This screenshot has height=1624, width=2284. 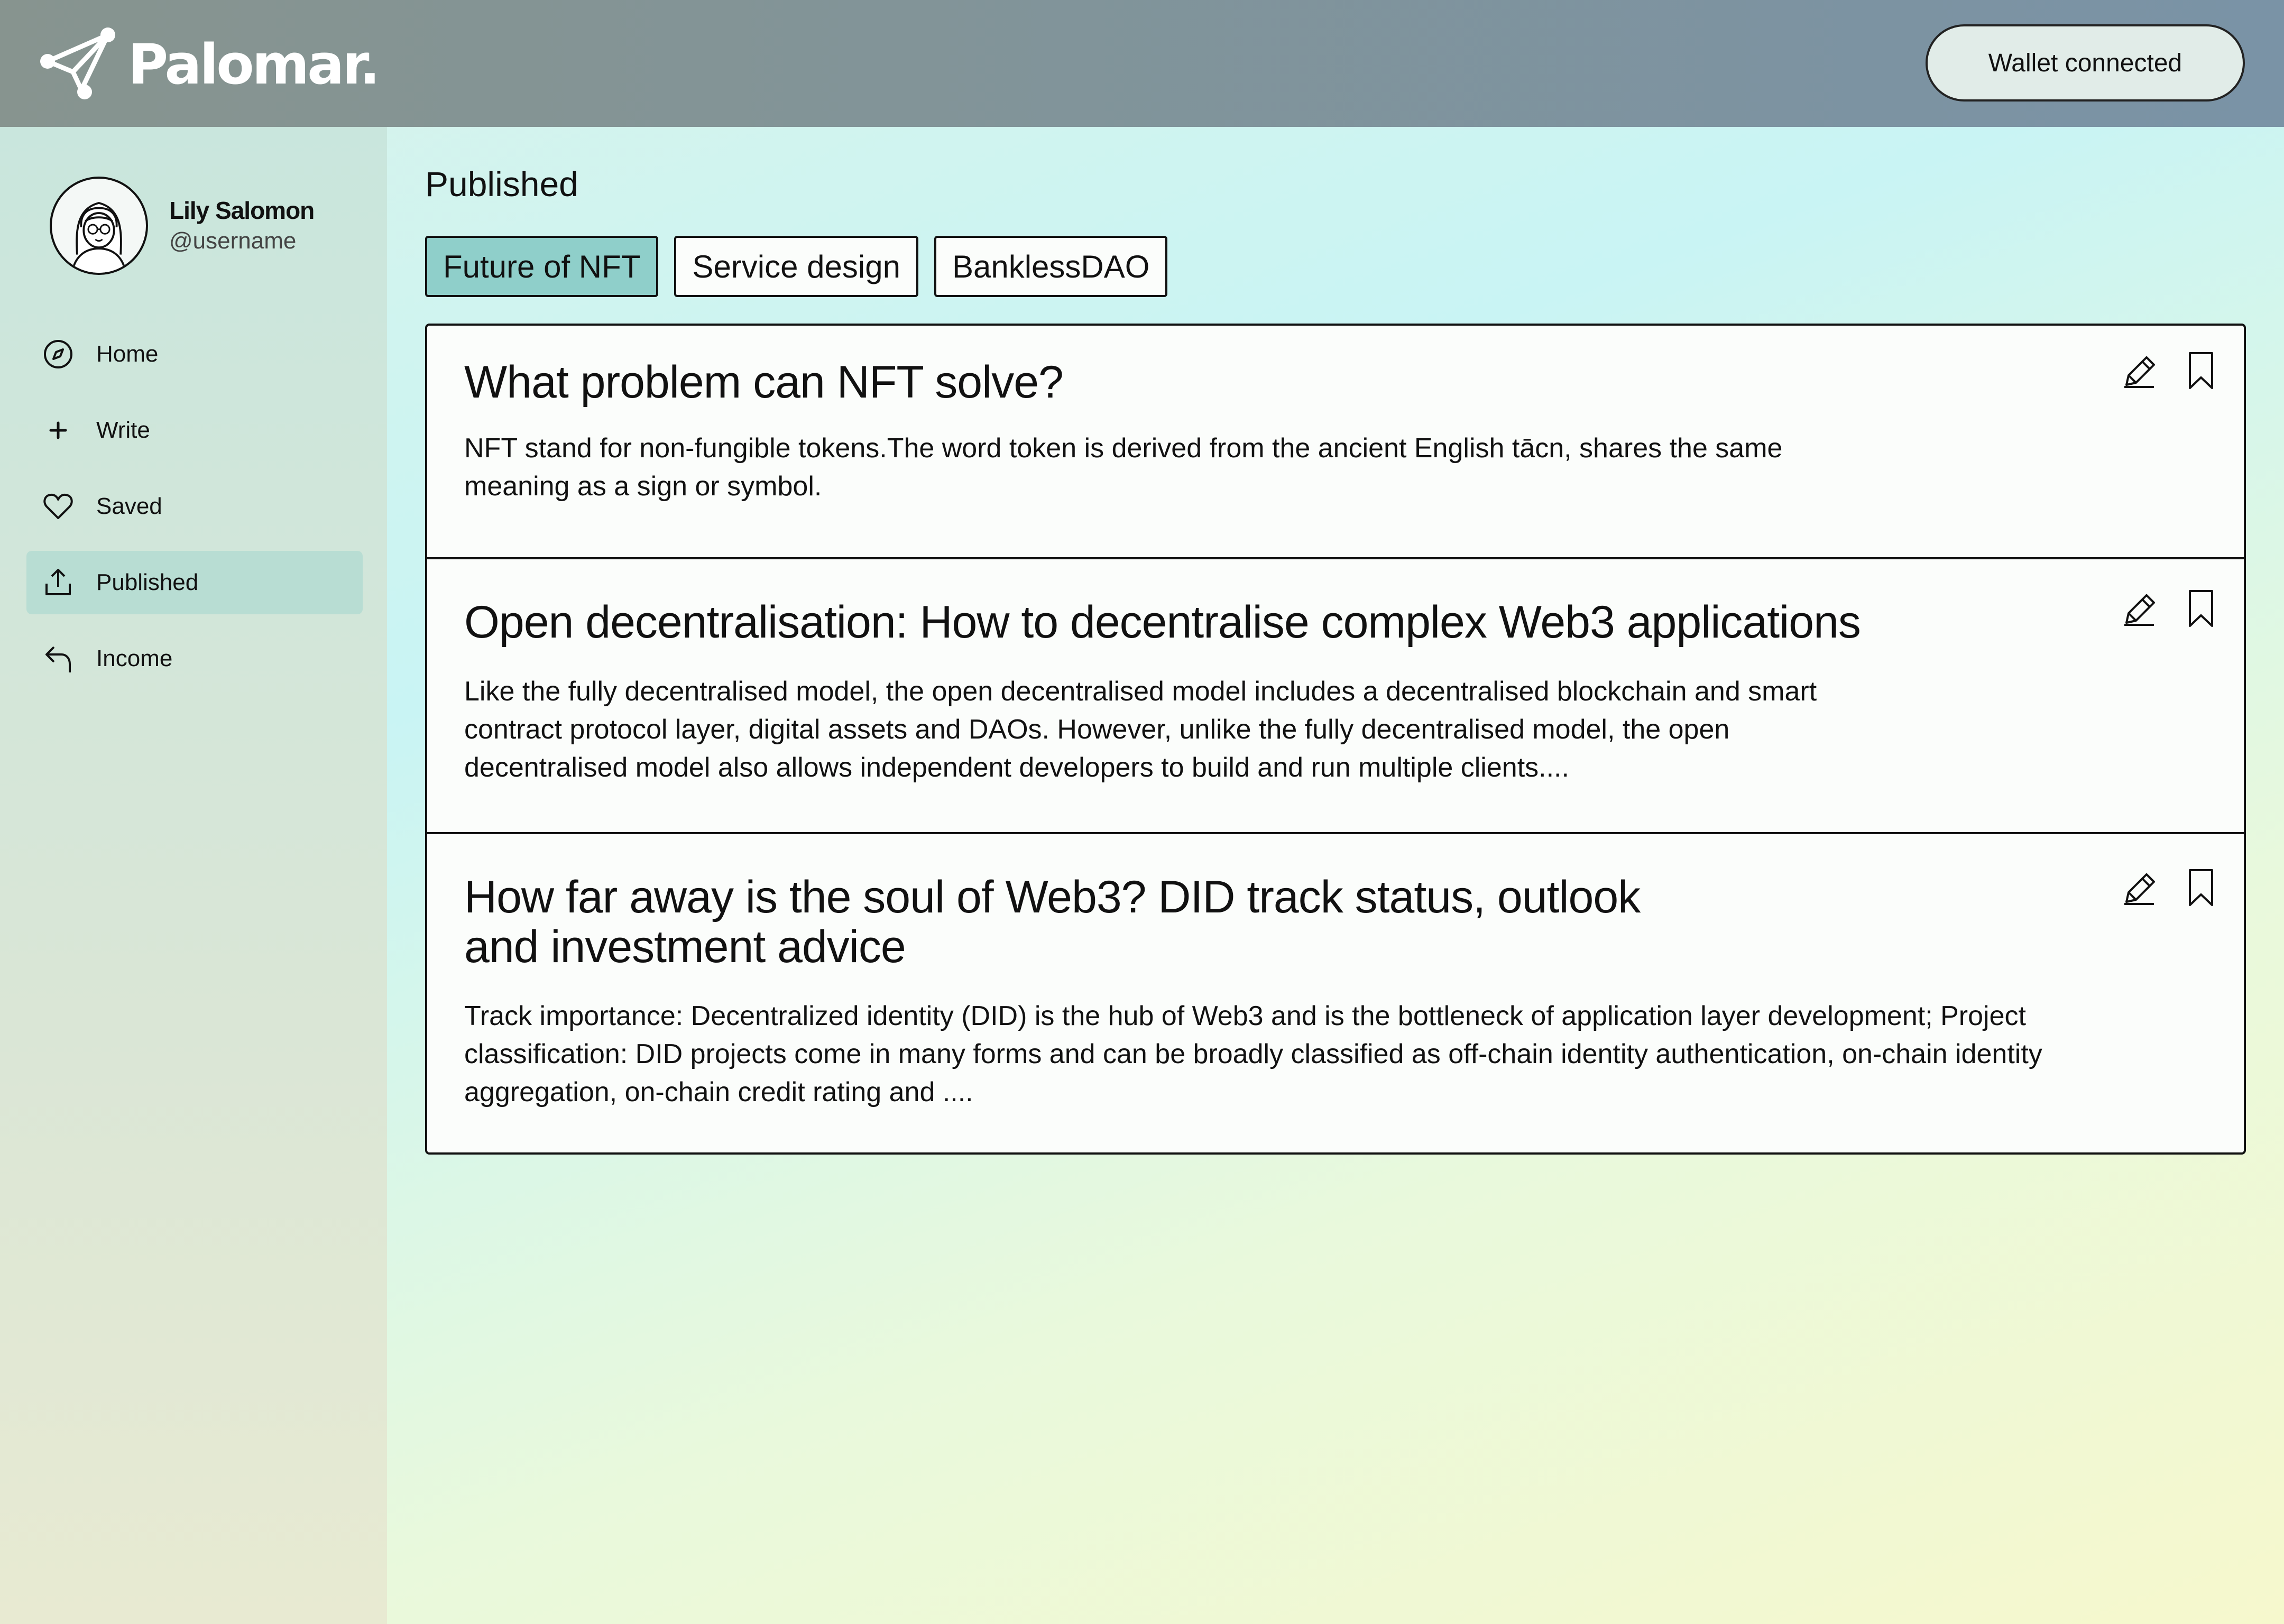 I want to click on user-name: Lily Salomon, so click(x=242, y=210).